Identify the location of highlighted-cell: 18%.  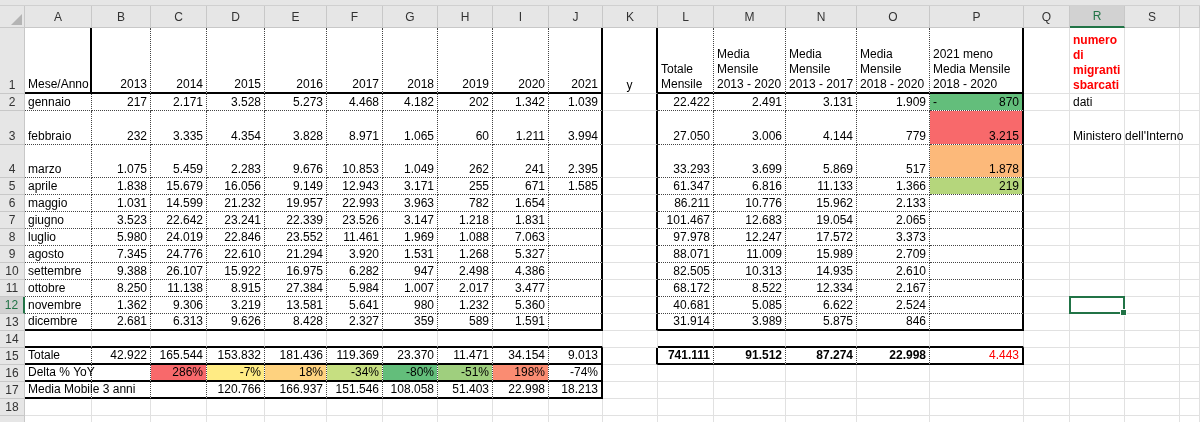
(295, 372).